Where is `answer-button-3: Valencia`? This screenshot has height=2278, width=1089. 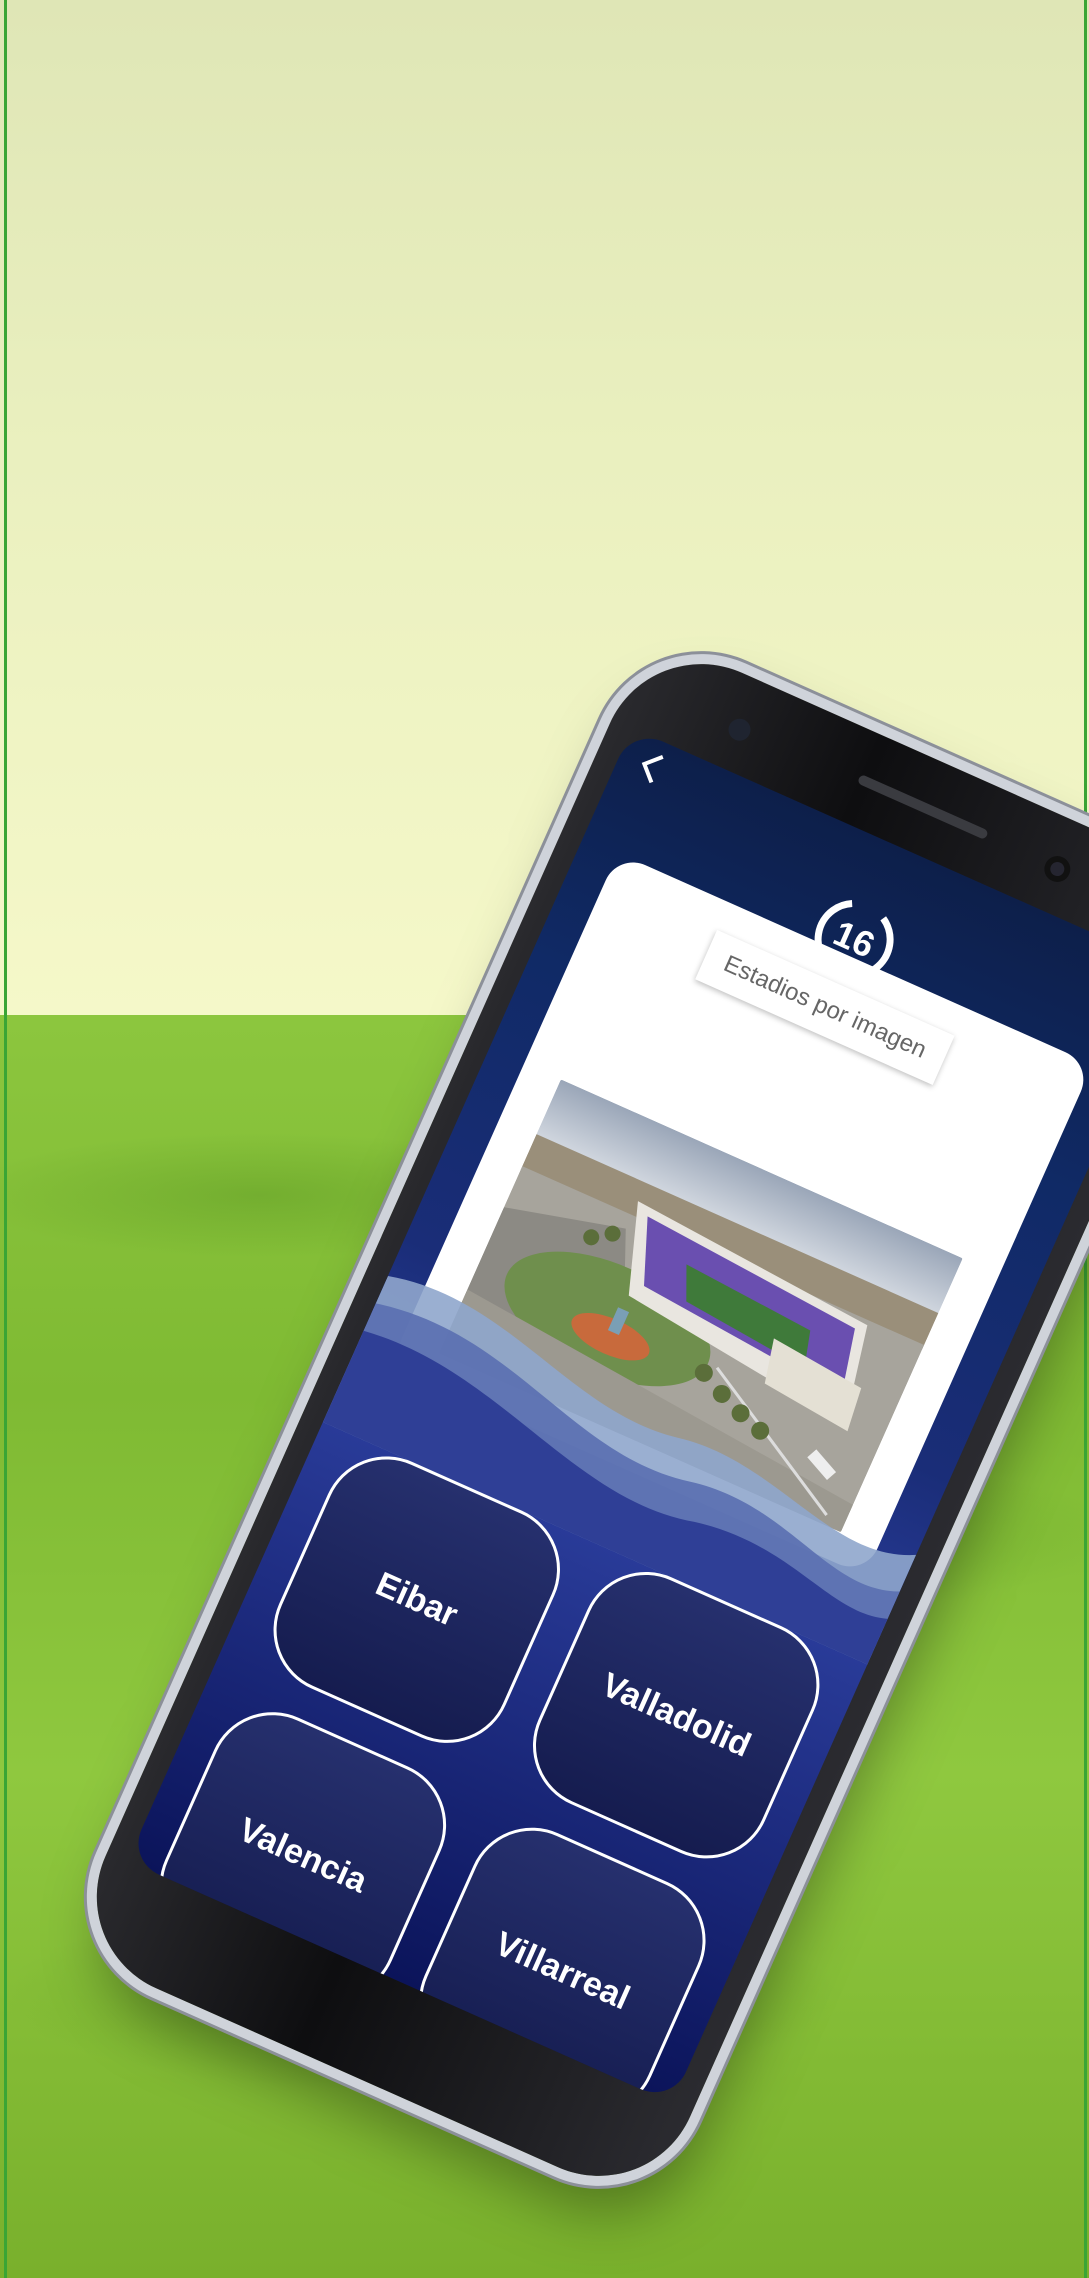
answer-button-3: Valencia is located at coordinates (303, 1855).